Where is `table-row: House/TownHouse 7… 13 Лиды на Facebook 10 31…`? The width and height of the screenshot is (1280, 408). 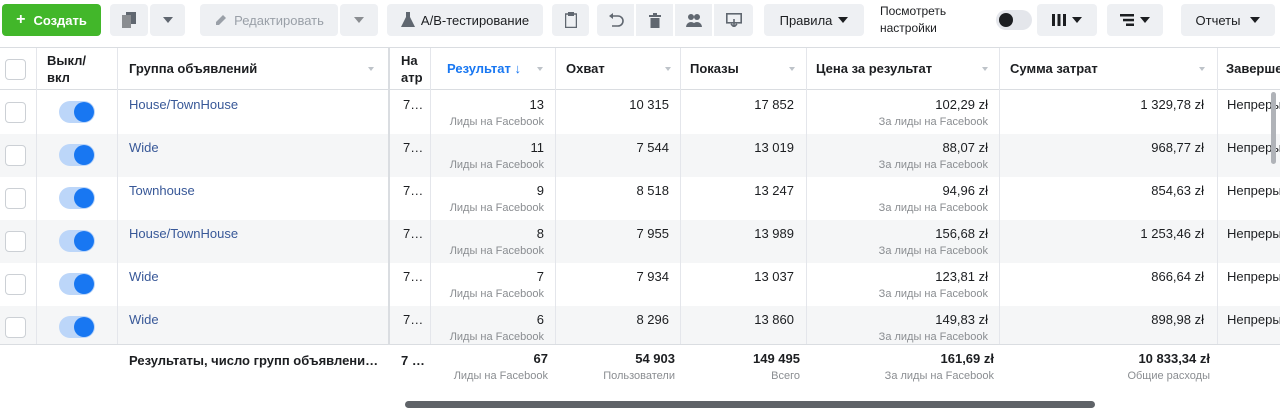
table-row: House/TownHouse 7… 13 Лиды на Facebook 10 31… is located at coordinates (640, 112).